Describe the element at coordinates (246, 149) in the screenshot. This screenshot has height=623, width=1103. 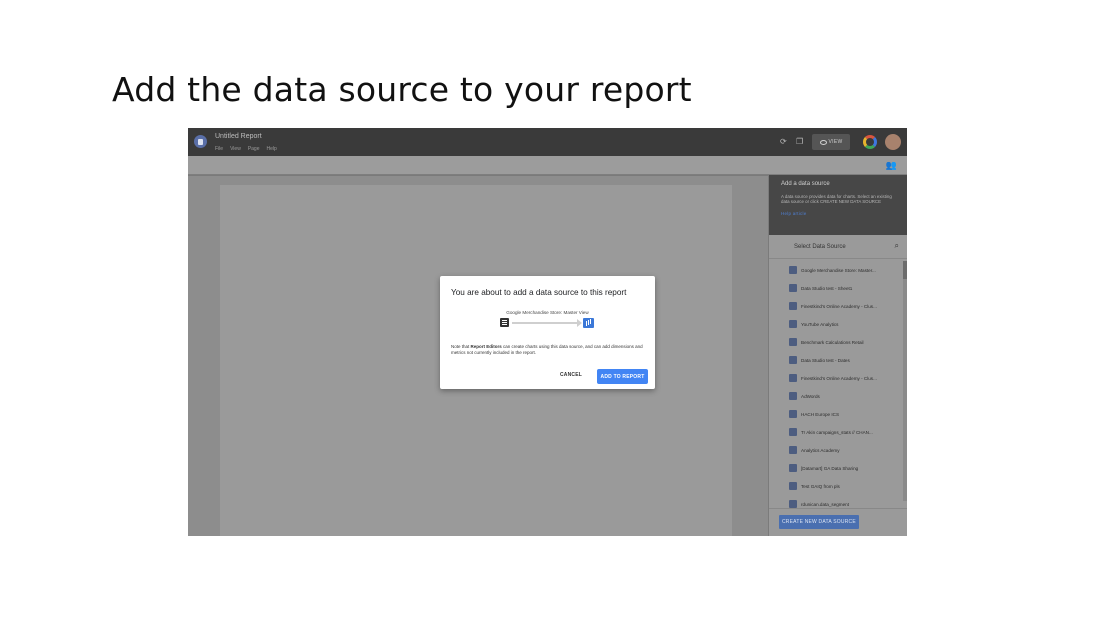
I see `menu-bar: File View Page Help` at that location.